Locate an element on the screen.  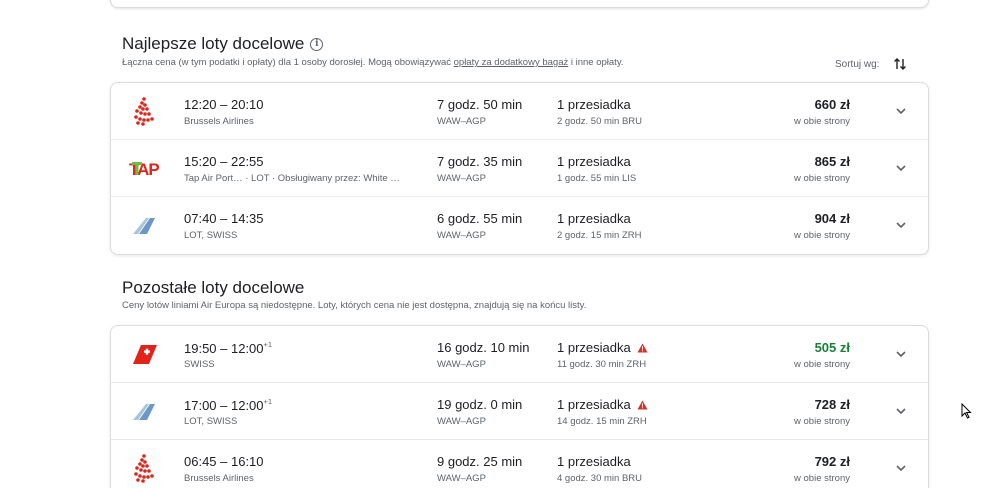
layover-detail: 1 godz. 55 min LIS is located at coordinates (597, 178).